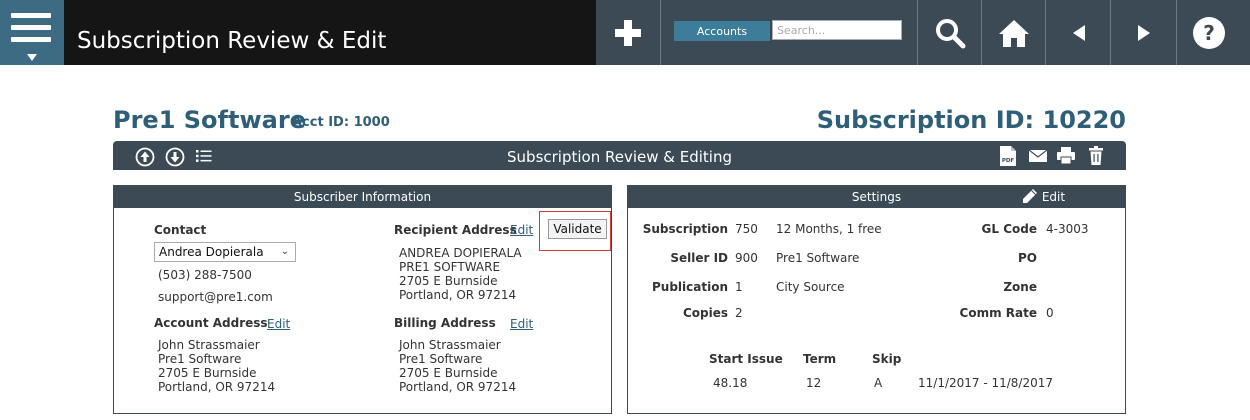 The width and height of the screenshot is (1250, 420). Describe the element at coordinates (730, 383) in the screenshot. I see `start-issue-value: 48.18` at that location.